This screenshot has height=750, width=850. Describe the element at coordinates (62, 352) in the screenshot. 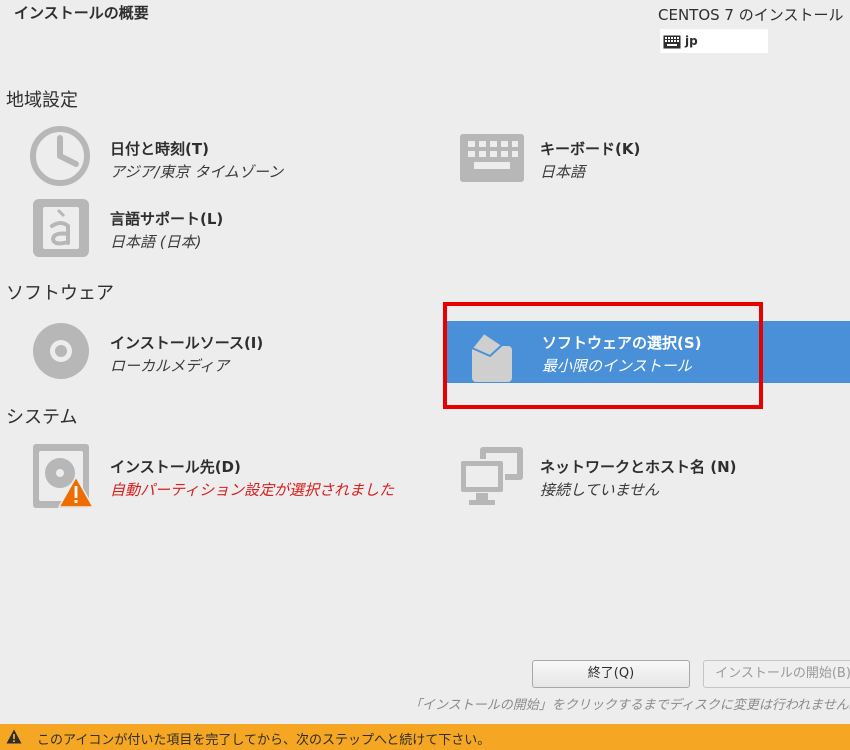

I see `disc-icon` at that location.